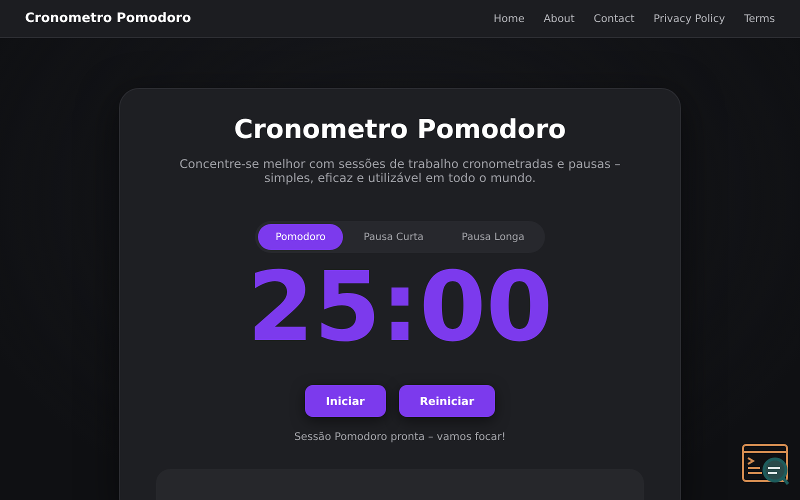  Describe the element at coordinates (509, 18) in the screenshot. I see `nav-link: Home` at that location.